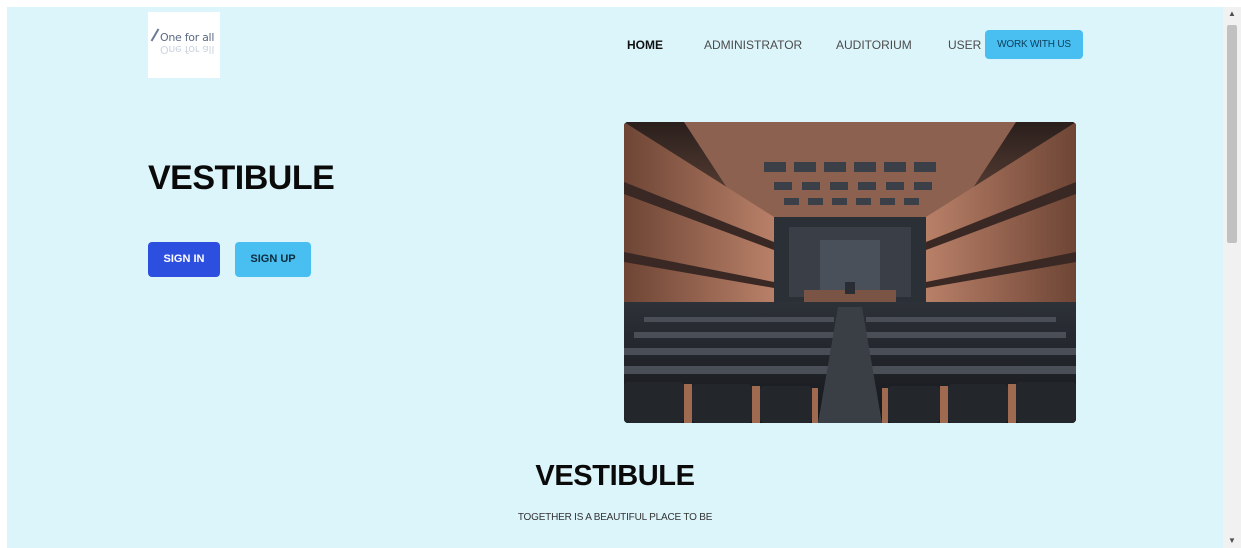 The image size is (1241, 548). Describe the element at coordinates (753, 46) in the screenshot. I see `nav-administrator: ADMINISTRATOR` at that location.